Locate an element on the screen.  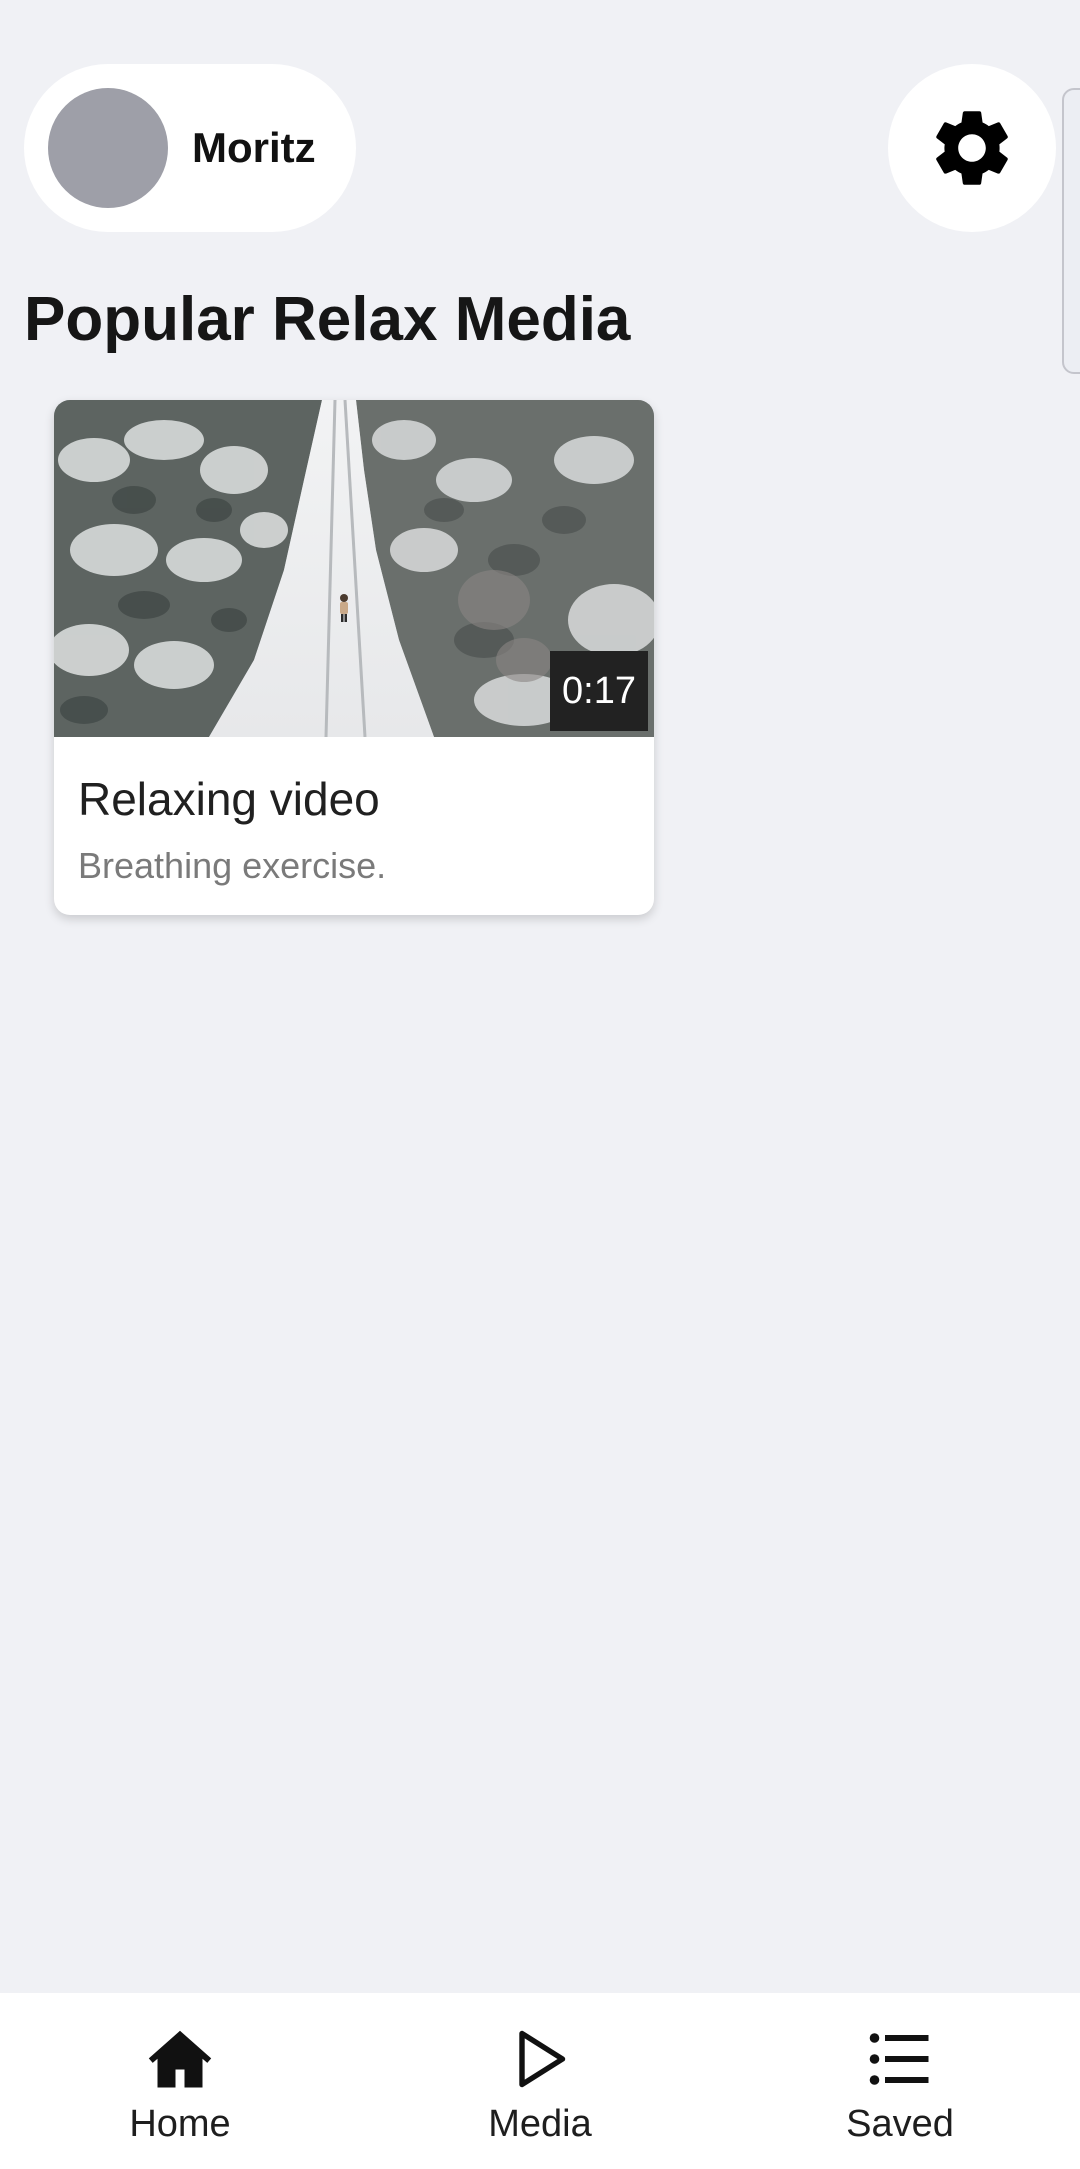
card-title: Relaxing video is located at coordinates (229, 799).